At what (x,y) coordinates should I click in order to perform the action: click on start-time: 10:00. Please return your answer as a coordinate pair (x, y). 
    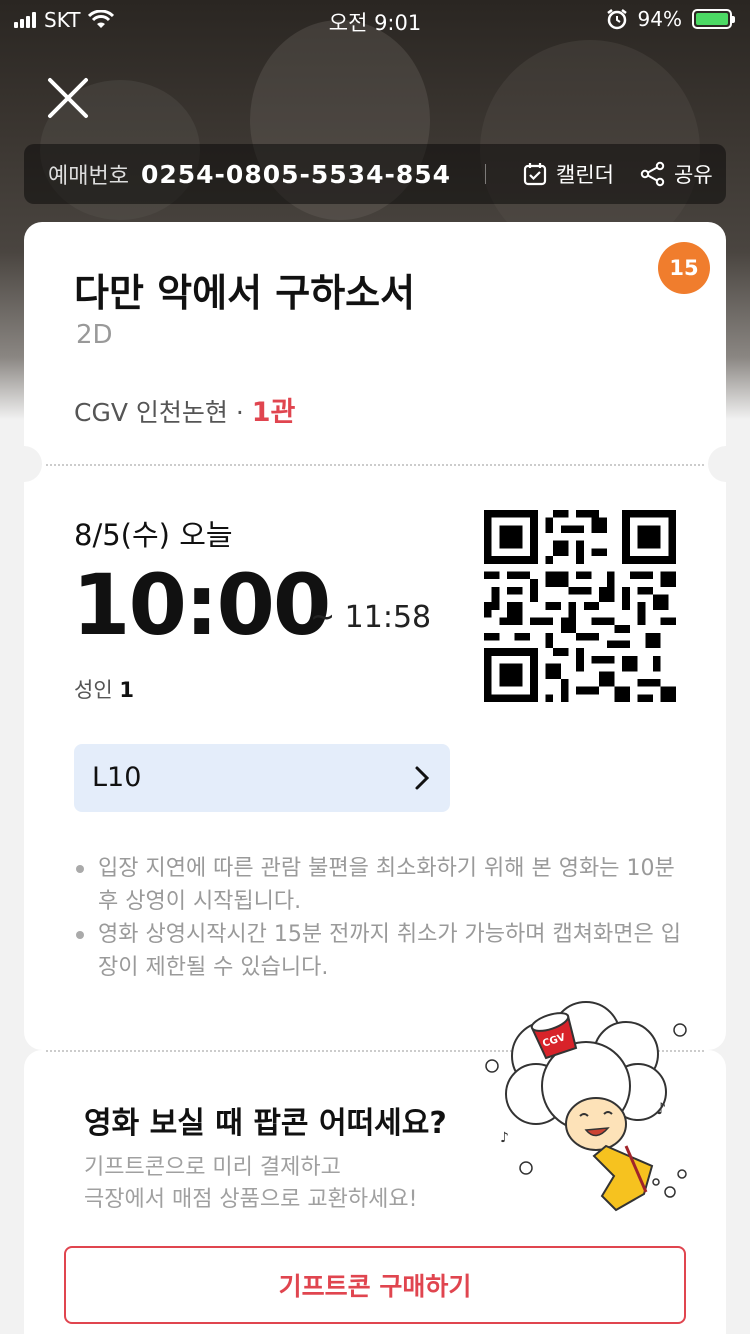
    Looking at the image, I should click on (201, 605).